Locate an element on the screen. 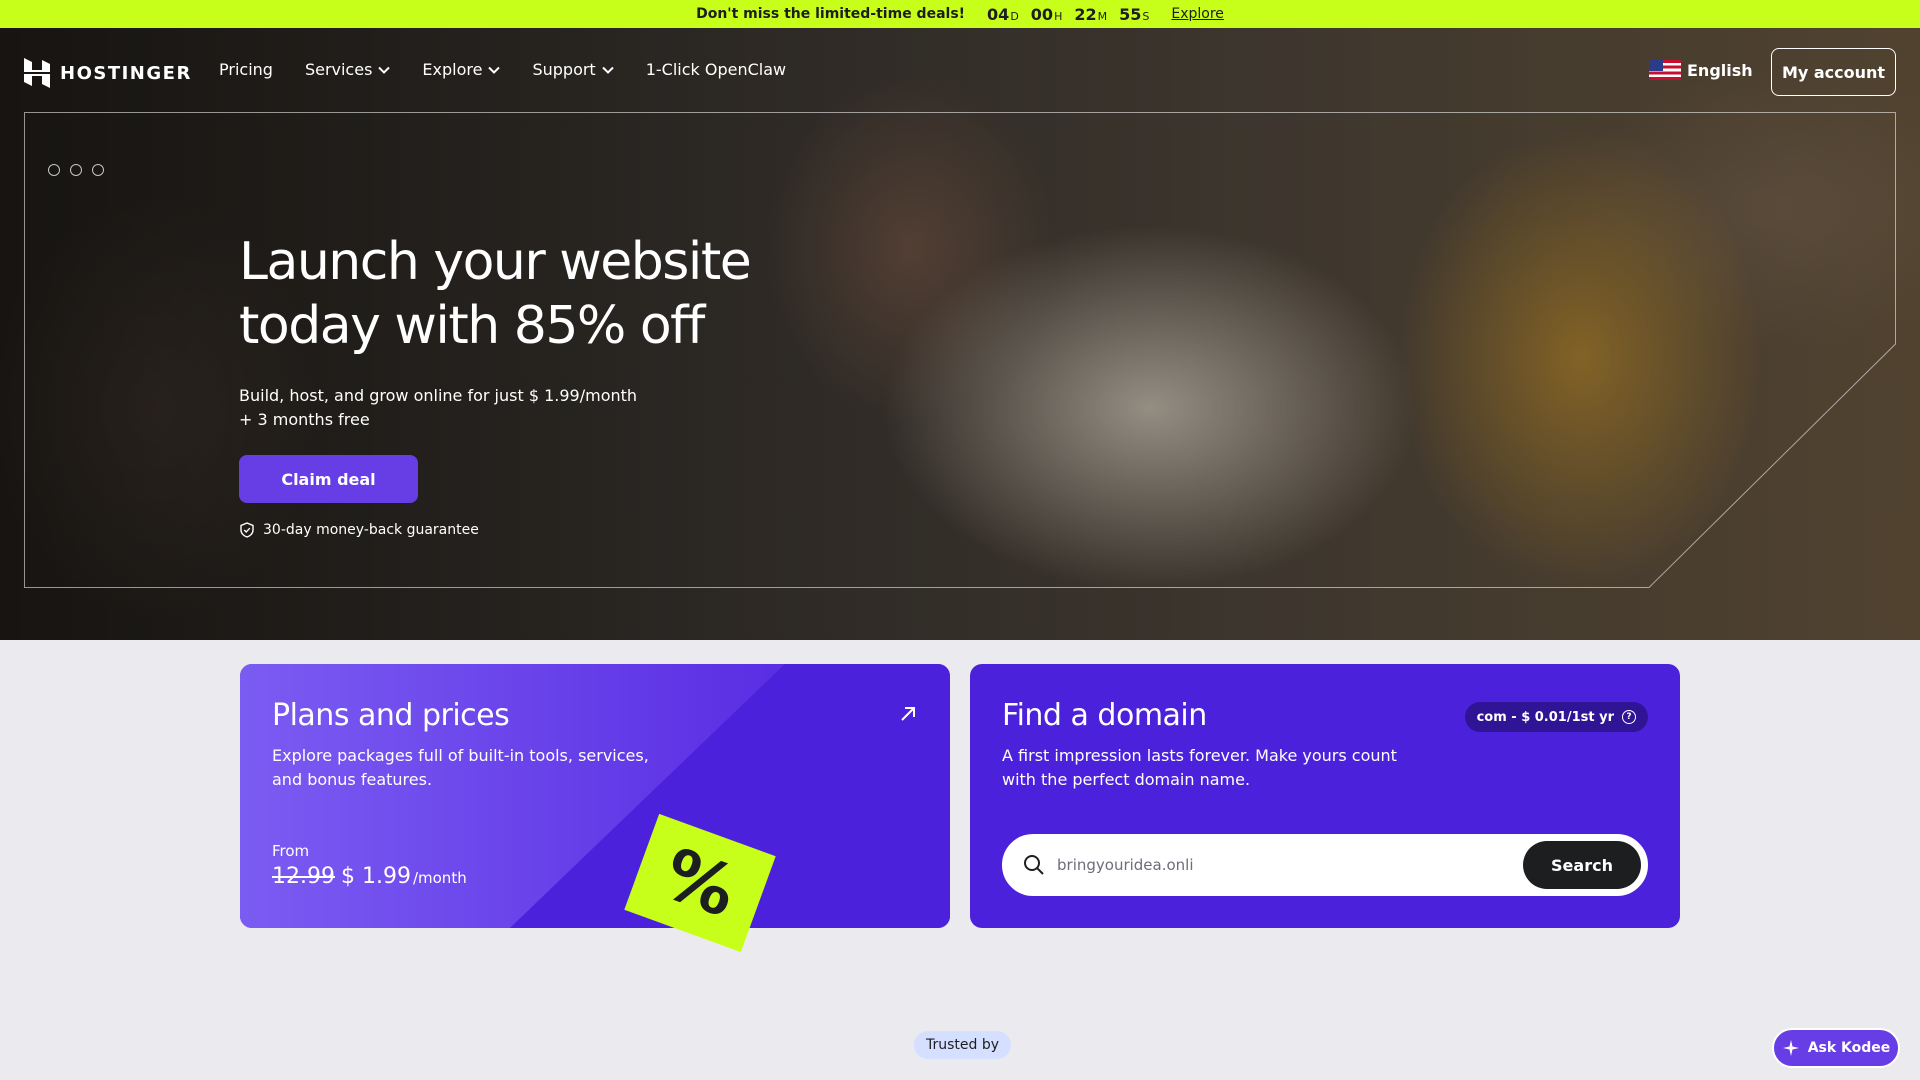 The width and height of the screenshot is (1920, 1080). price-period: /month is located at coordinates (439, 878).